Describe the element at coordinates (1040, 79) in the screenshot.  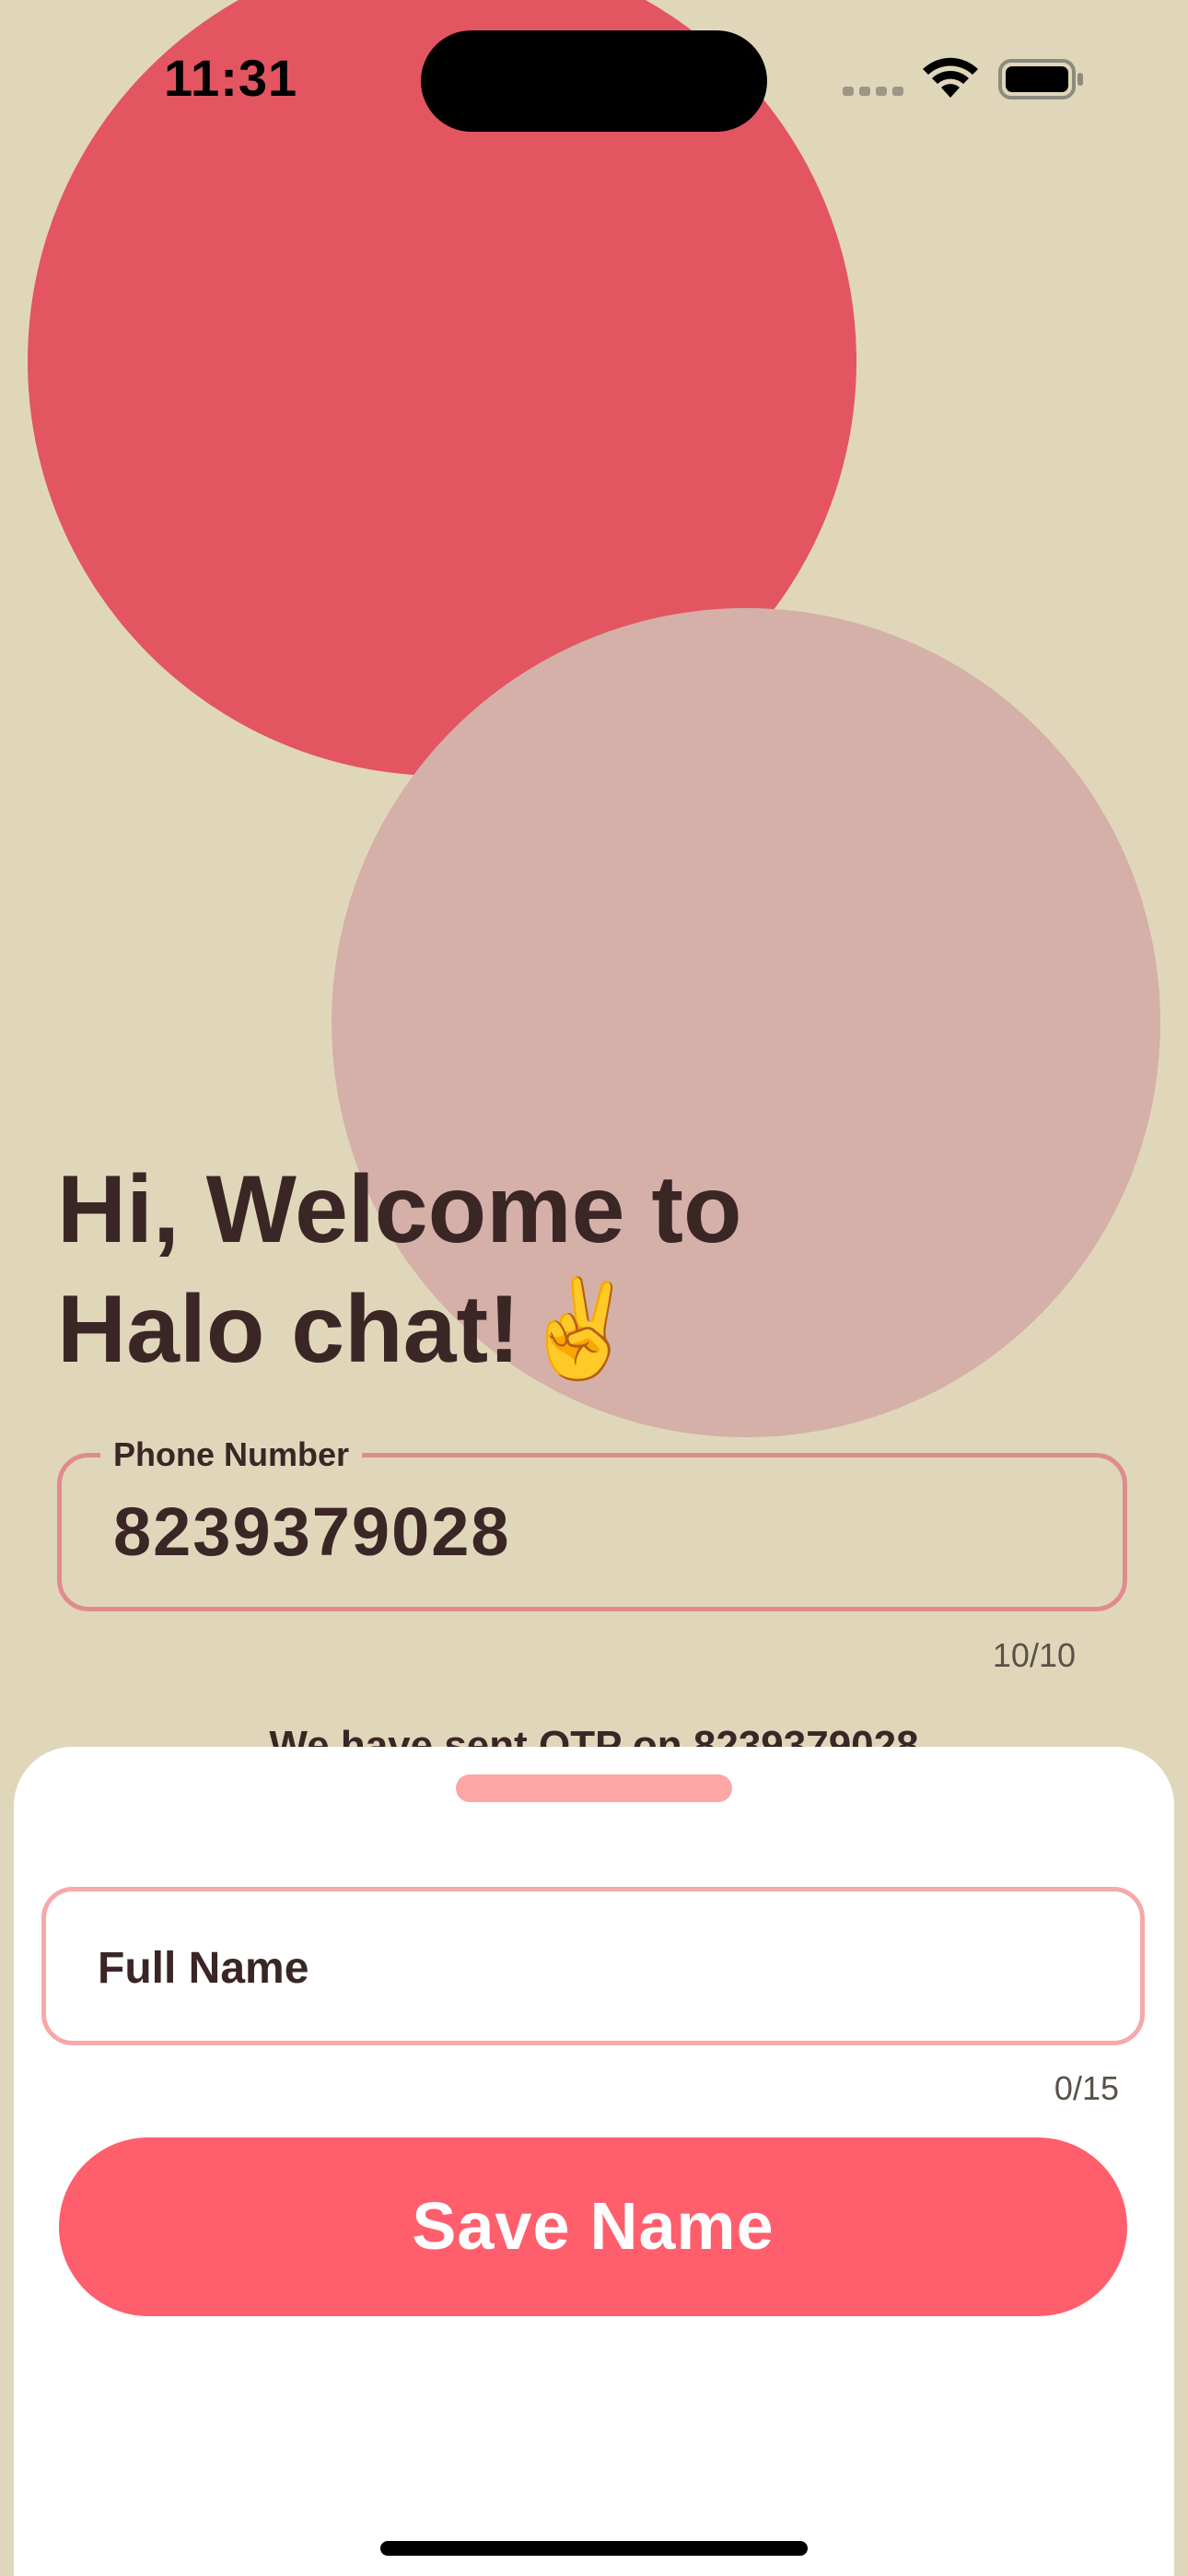
I see `battery-full-icon` at that location.